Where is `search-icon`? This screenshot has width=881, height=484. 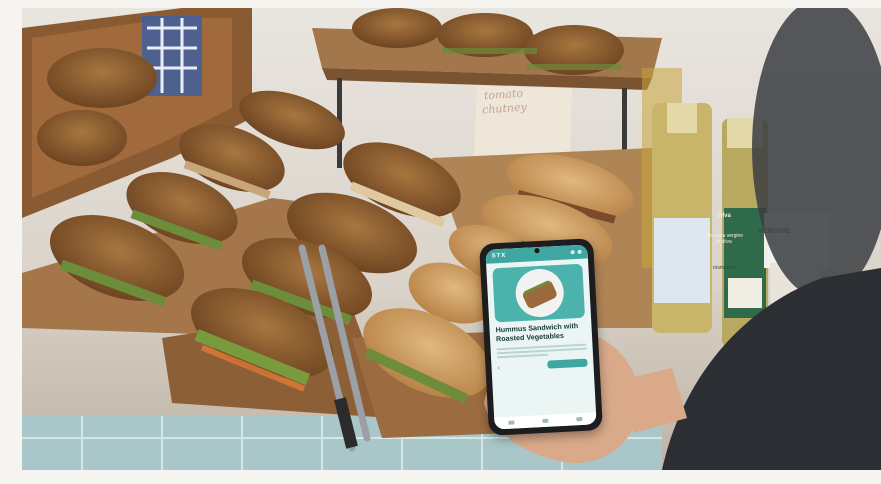
search-icon is located at coordinates (572, 252).